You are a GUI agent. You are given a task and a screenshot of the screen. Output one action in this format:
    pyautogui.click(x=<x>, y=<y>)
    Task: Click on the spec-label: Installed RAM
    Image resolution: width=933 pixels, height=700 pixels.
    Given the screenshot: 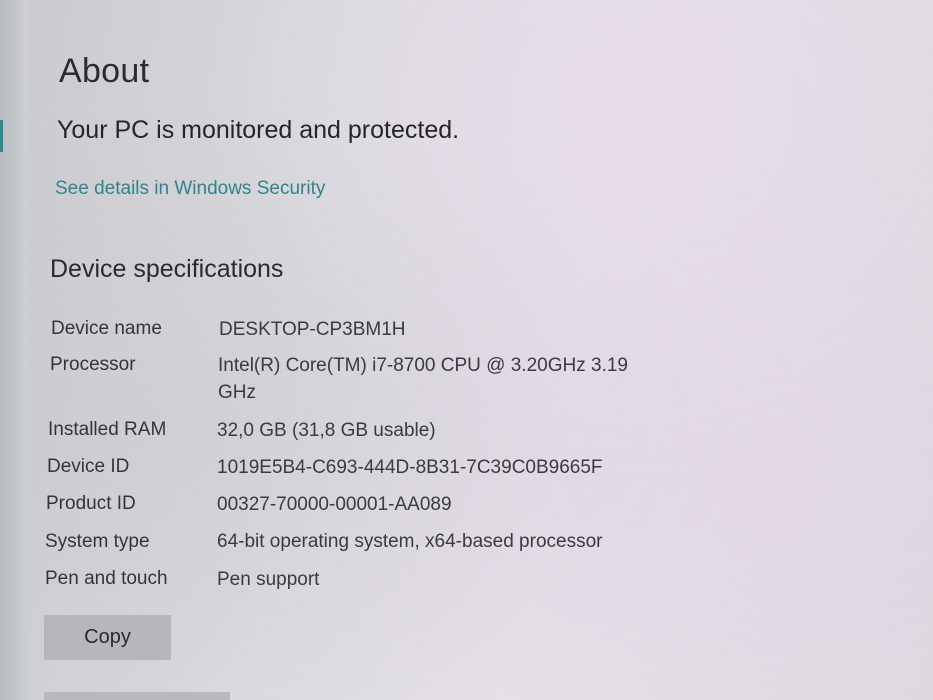 What is the action you would take?
    pyautogui.click(x=107, y=429)
    